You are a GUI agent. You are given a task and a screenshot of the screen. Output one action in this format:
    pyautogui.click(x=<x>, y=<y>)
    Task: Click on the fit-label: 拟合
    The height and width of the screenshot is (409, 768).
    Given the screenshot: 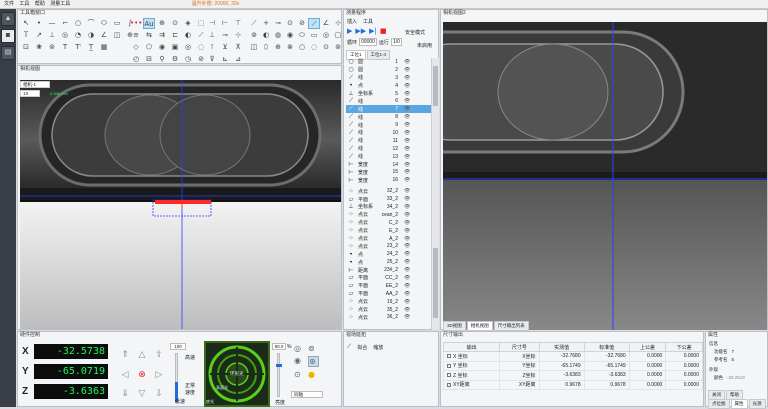 What is the action you would take?
    pyautogui.click(x=362, y=347)
    